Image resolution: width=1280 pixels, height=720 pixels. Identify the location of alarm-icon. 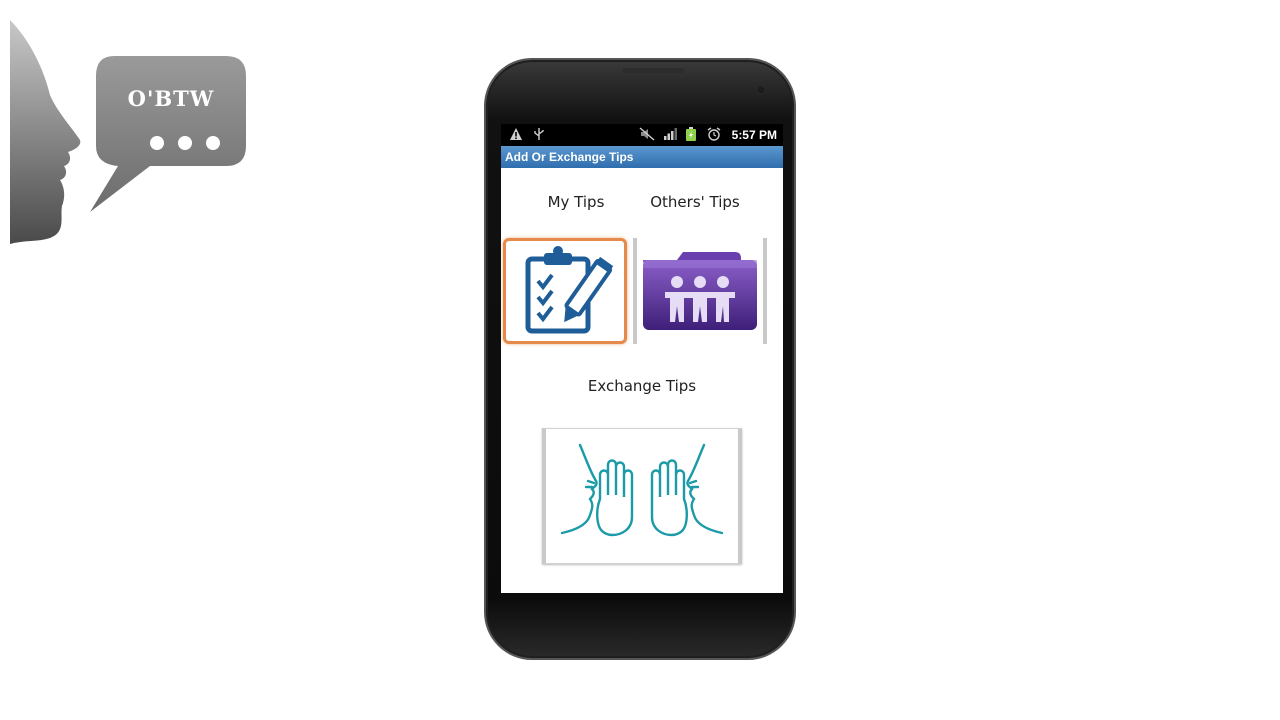
(714, 135).